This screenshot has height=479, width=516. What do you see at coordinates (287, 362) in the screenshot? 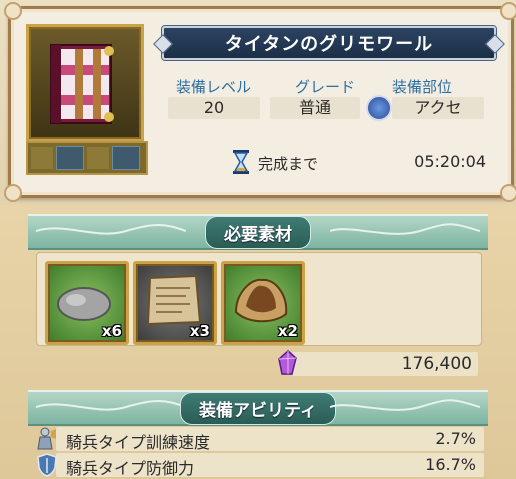
I see `purple-crystal-icon` at bounding box center [287, 362].